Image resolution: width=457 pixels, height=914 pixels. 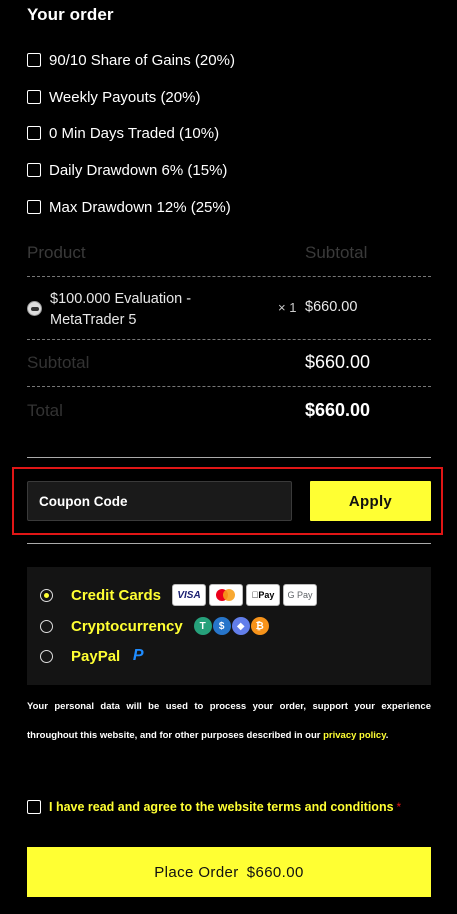 I want to click on payment-method-paypal: PayPal P, so click(x=92, y=656).